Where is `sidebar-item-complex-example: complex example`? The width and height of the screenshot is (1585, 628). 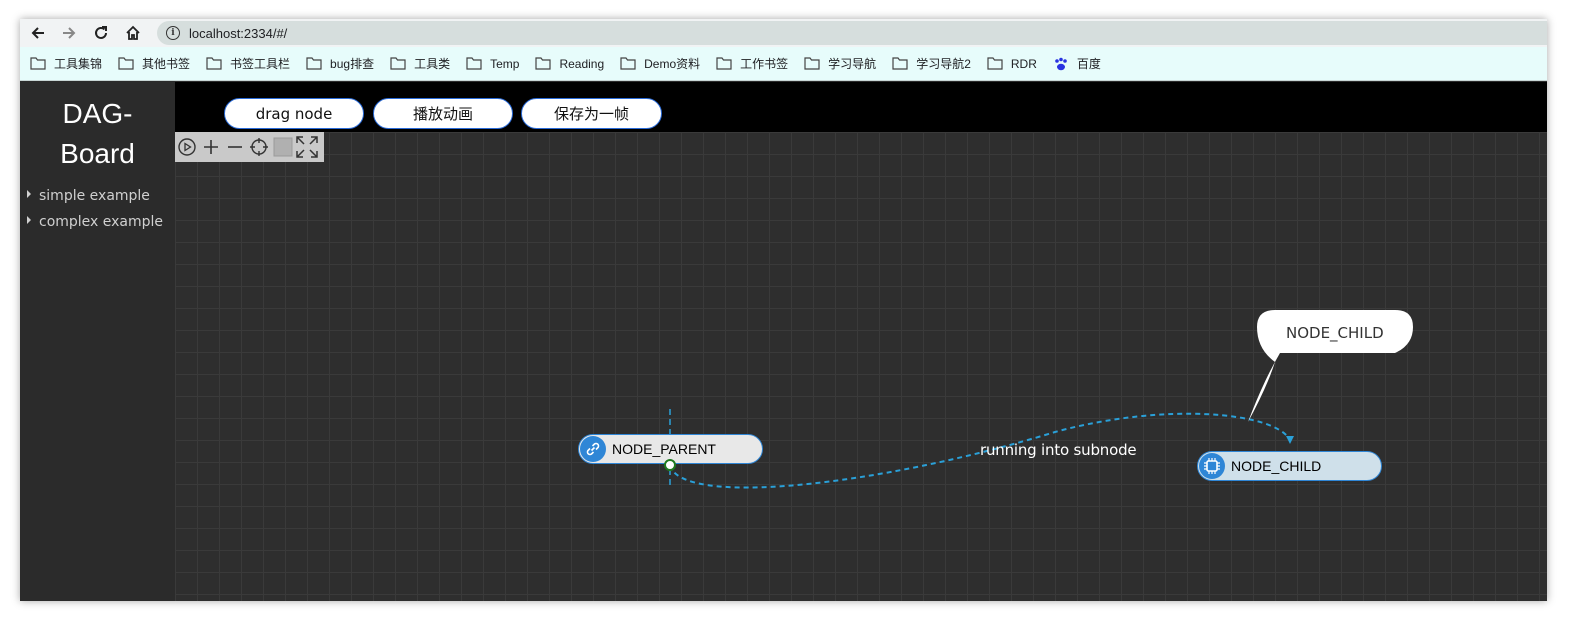 sidebar-item-complex-example: complex example is located at coordinates (95, 222).